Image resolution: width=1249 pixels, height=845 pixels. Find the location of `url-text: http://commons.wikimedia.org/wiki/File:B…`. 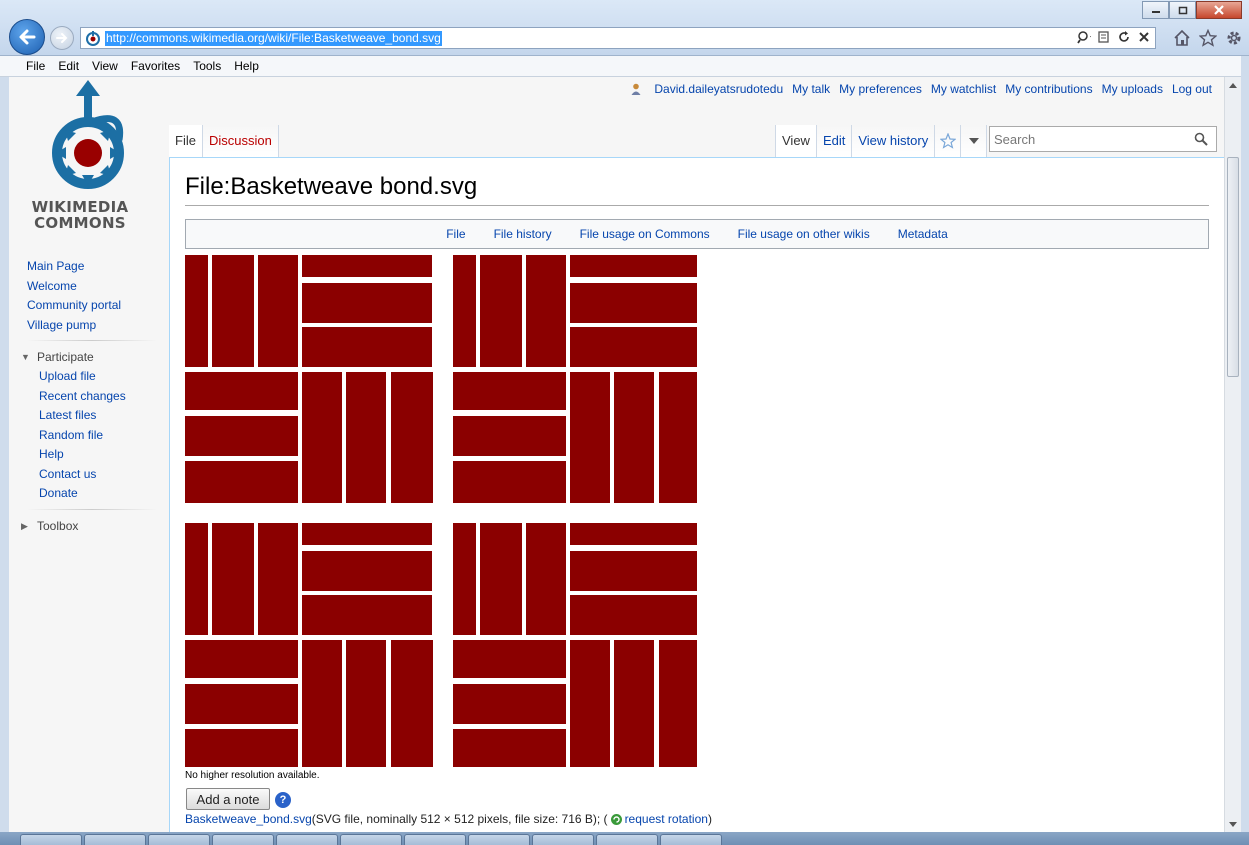

url-text: http://commons.wikimedia.org/wiki/File:B… is located at coordinates (273, 38).